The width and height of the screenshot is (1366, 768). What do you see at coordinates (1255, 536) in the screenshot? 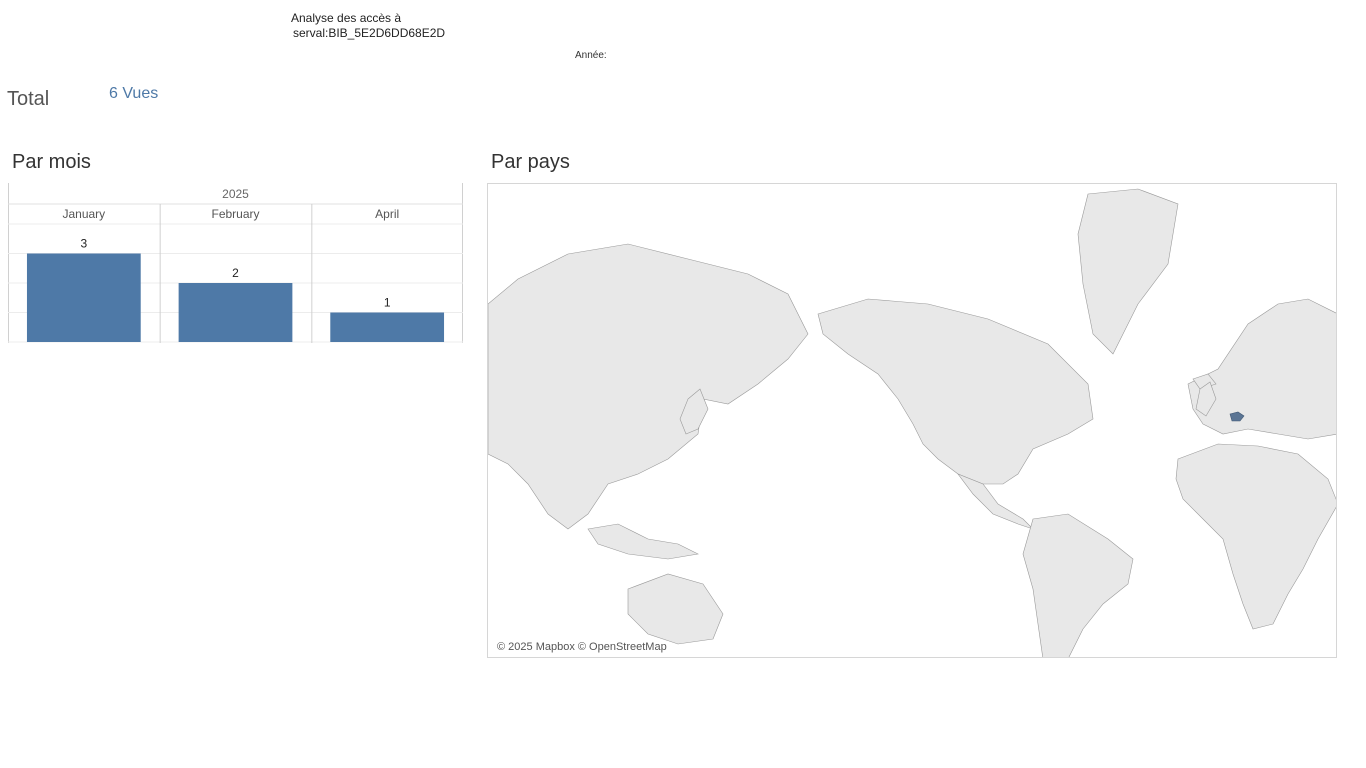
I see `map-land-africa` at bounding box center [1255, 536].